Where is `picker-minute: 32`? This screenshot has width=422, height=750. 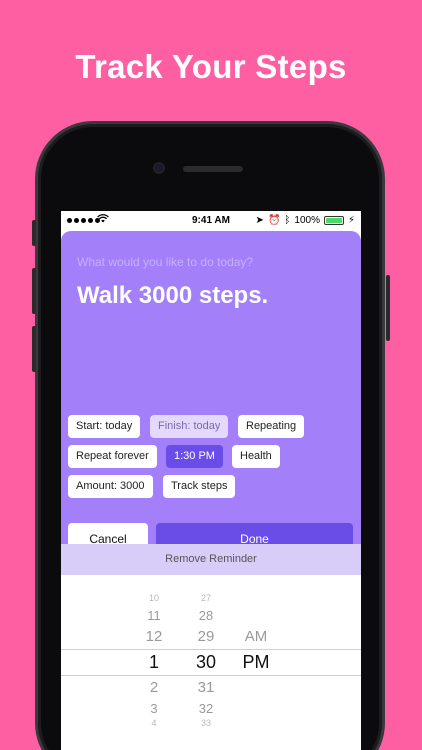 picker-minute: 32 is located at coordinates (206, 708).